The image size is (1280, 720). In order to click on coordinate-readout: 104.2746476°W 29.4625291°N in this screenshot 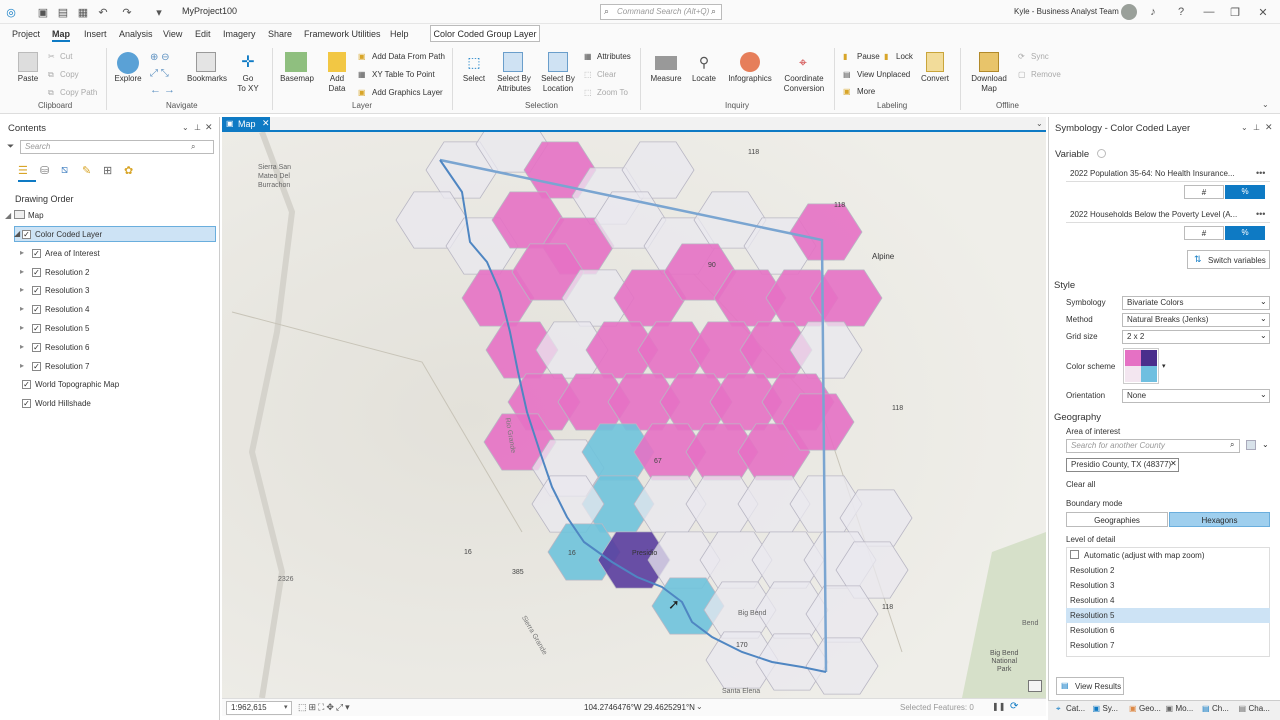, I will do `click(639, 707)`.